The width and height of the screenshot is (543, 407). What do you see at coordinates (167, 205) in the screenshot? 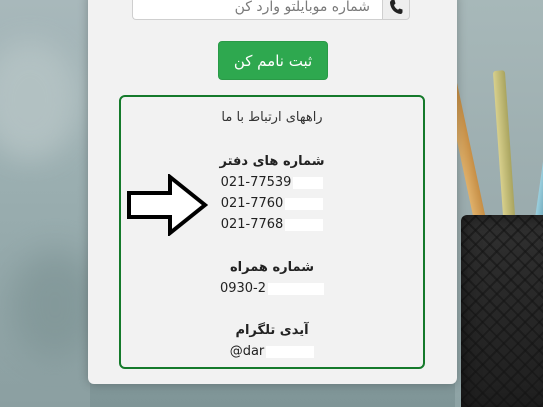
I see `right-arrow-icon` at bounding box center [167, 205].